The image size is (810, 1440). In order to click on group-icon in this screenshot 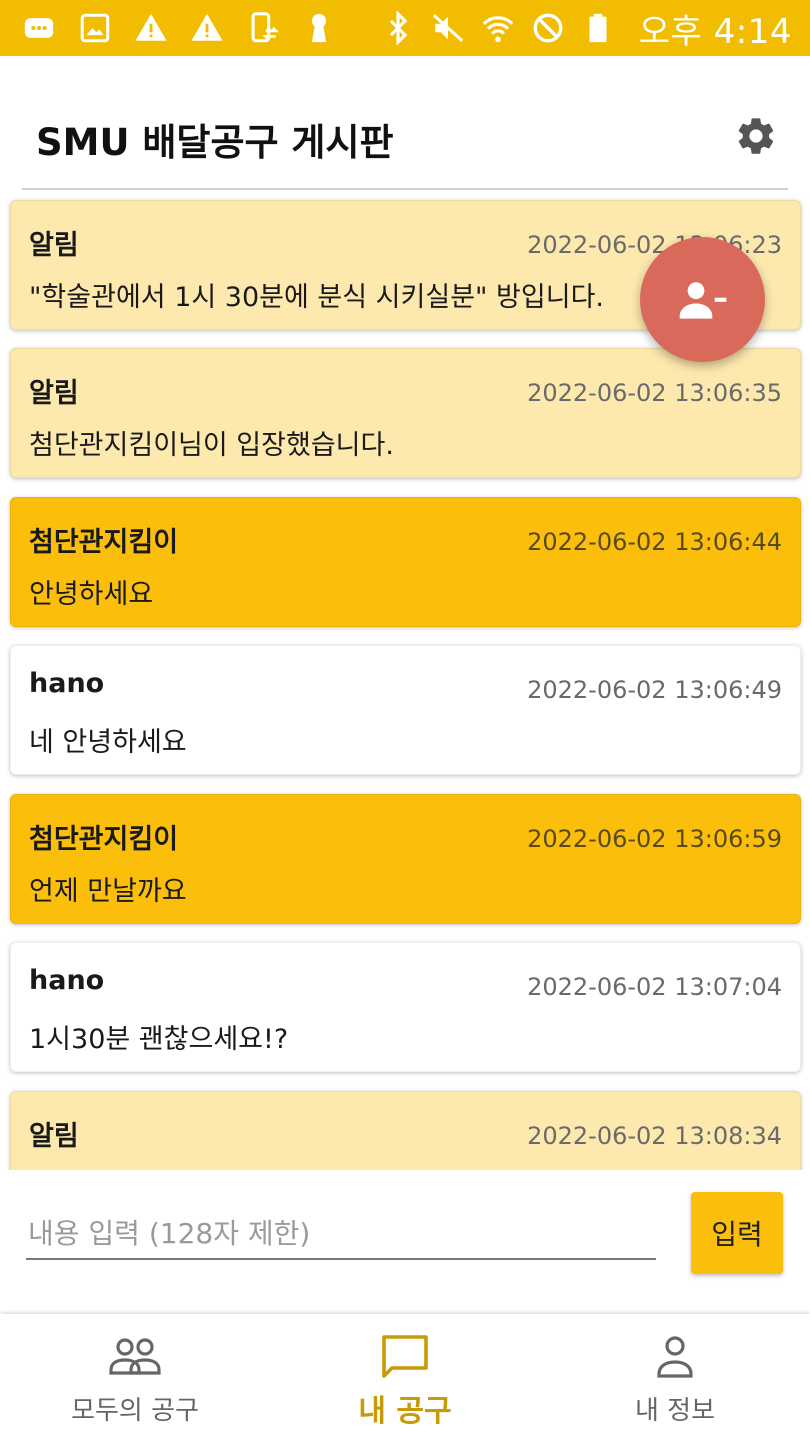, I will do `click(135, 1357)`.